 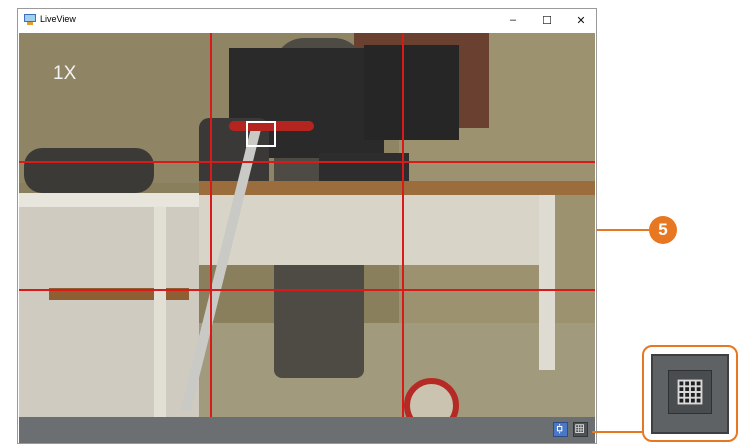 I want to click on zoom-level: 1X, so click(x=65, y=73).